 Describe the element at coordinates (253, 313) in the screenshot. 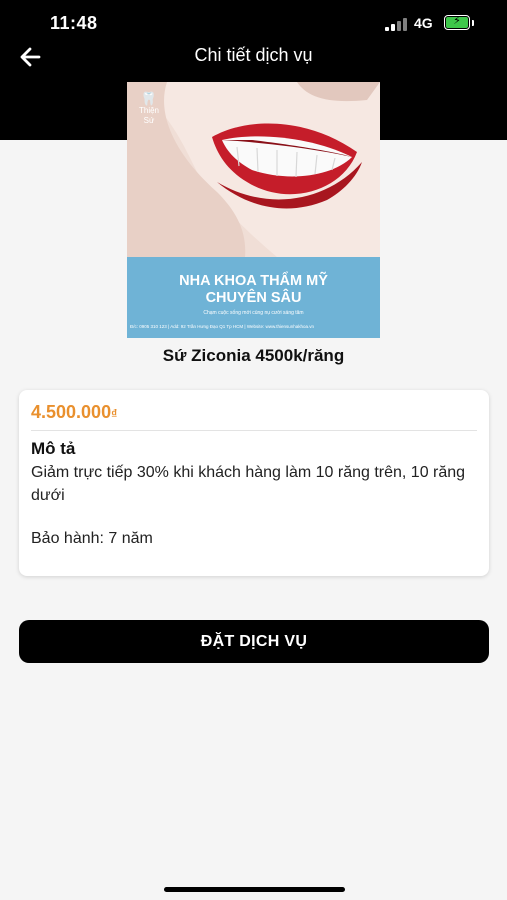

I see `poster-tagline: Chạm cuộc sống mới cùng nụ cười sáng tâm` at that location.